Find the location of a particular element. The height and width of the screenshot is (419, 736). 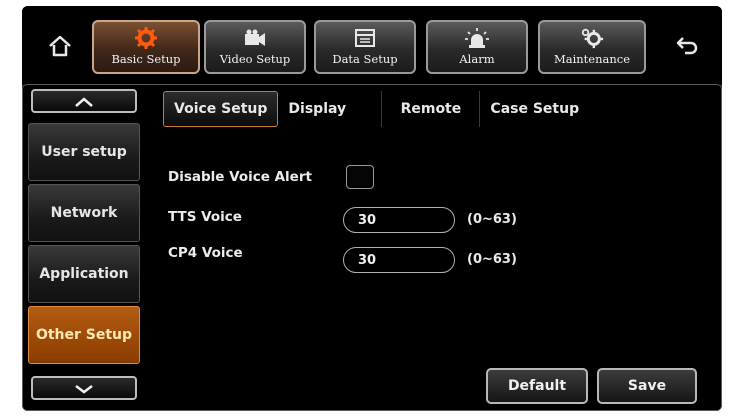

tab-basic-setup-label: Basic Setup is located at coordinates (146, 59).